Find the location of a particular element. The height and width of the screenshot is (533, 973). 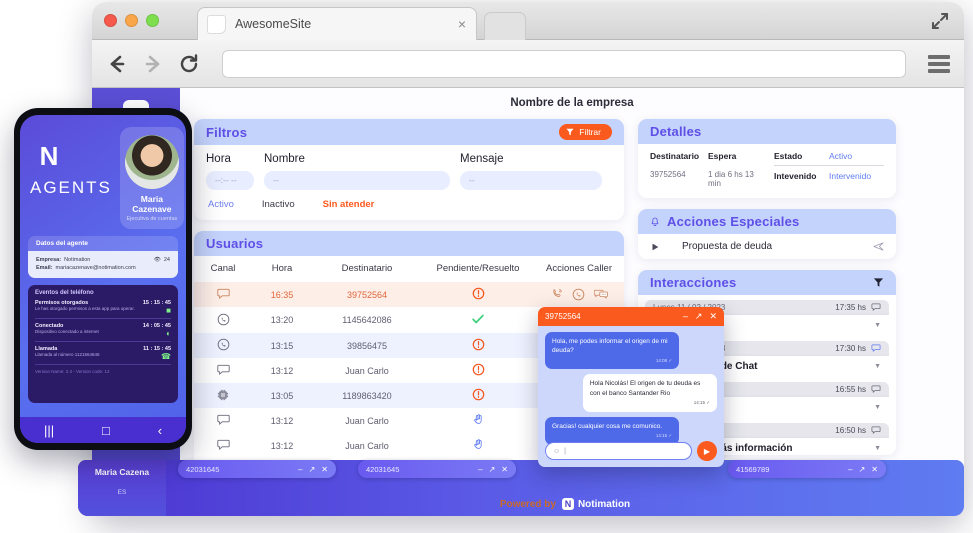

detalles-destinatario-label: Destinatario is located at coordinates (675, 156).